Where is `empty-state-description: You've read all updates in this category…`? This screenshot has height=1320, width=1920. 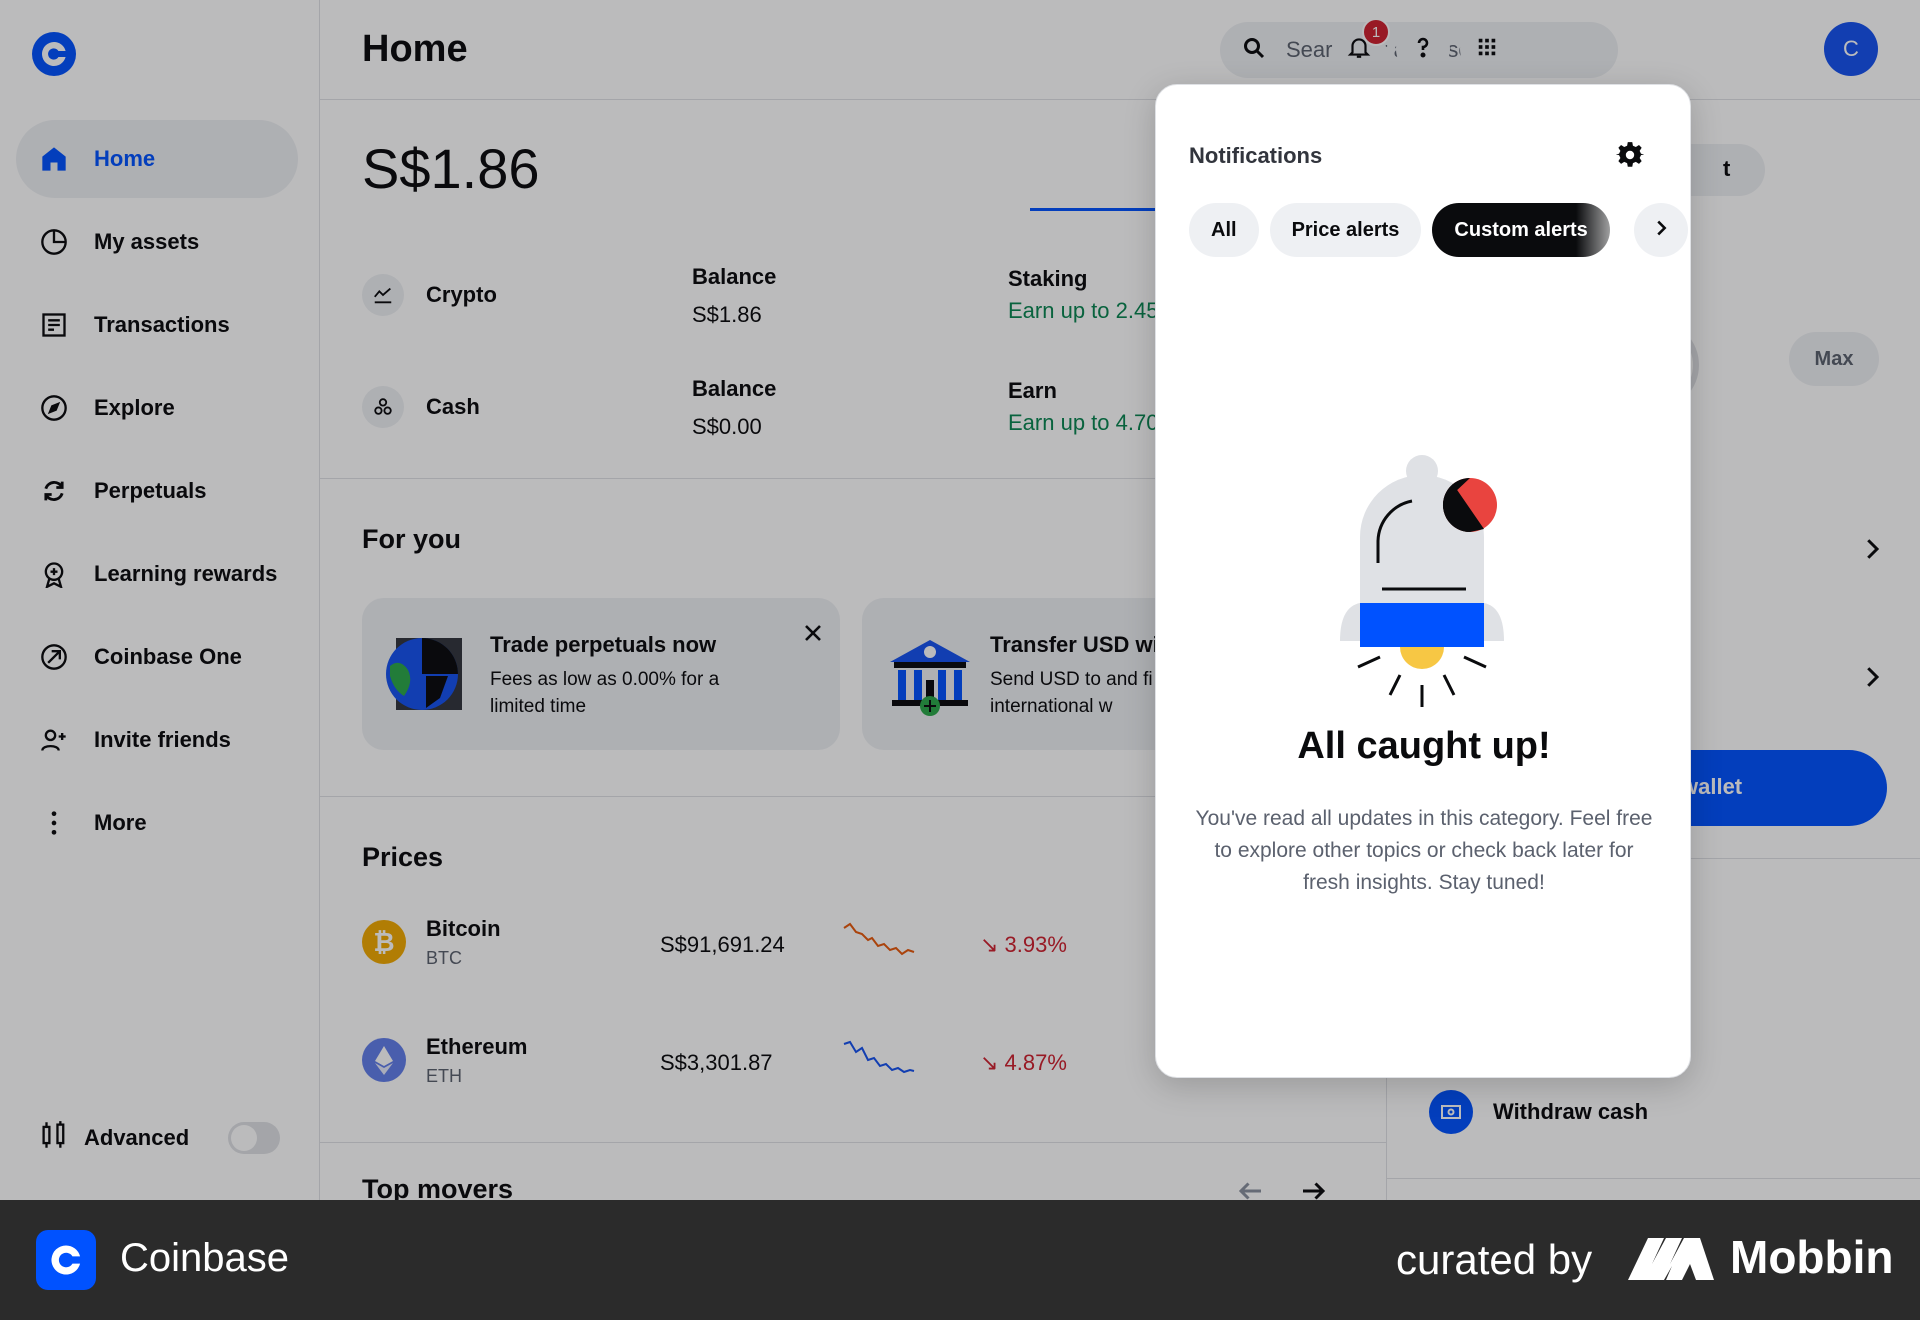
empty-state-description: You've read all updates in this category… is located at coordinates (1424, 850).